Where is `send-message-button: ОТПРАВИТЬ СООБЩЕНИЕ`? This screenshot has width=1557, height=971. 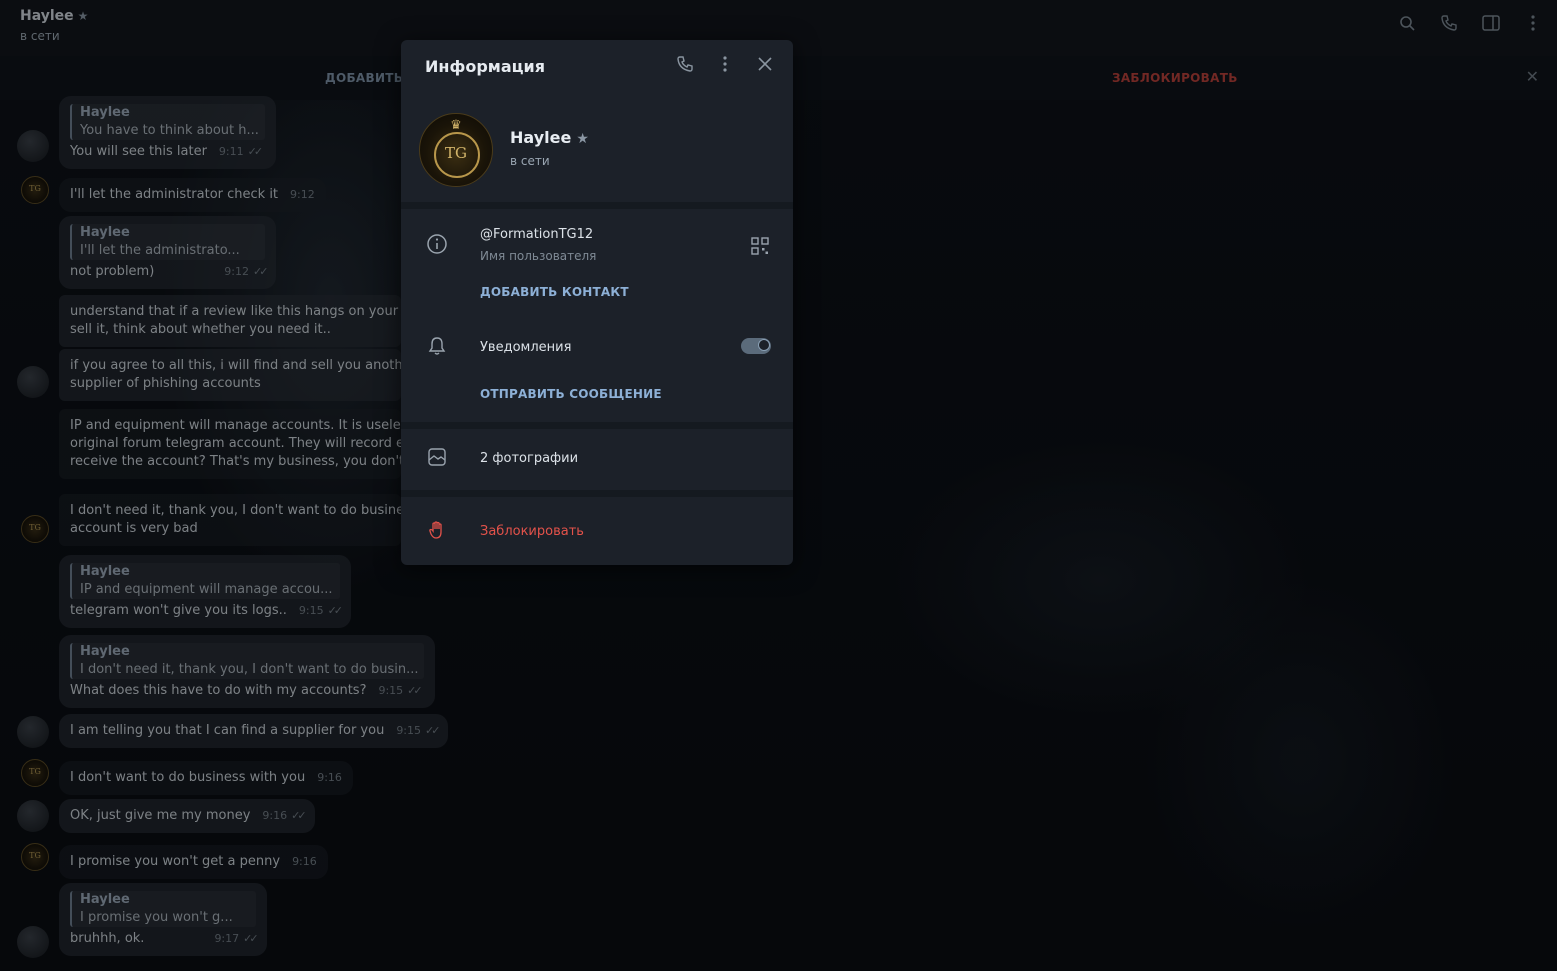 send-message-button: ОТПРАВИТЬ СООБЩЕНИЕ is located at coordinates (571, 394).